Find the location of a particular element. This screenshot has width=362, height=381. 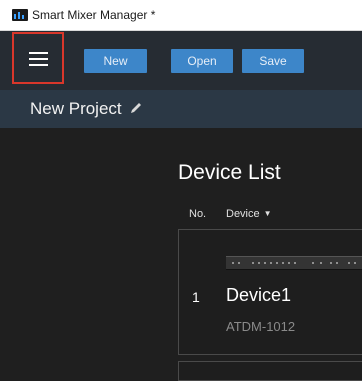

device-card-partial is located at coordinates (270, 371).